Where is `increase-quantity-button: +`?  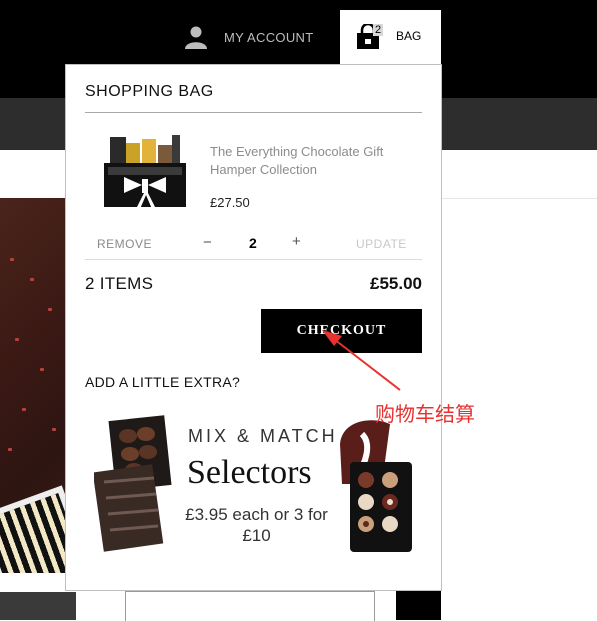 increase-quantity-button: + is located at coordinates (296, 241).